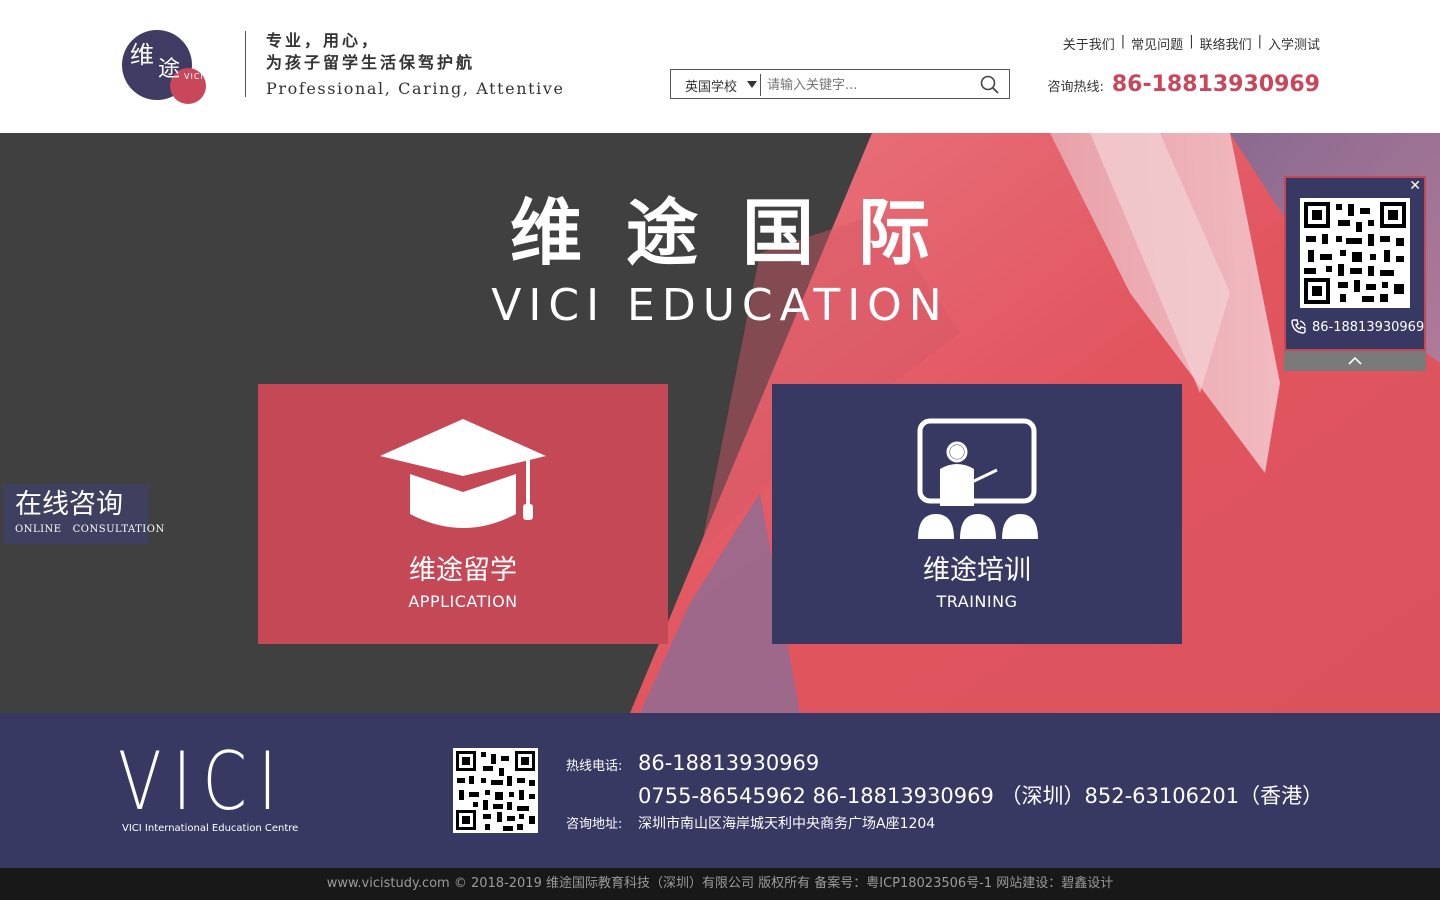 This screenshot has width=1440, height=900. What do you see at coordinates (463, 570) in the screenshot?
I see `application-title: 维途留学` at bounding box center [463, 570].